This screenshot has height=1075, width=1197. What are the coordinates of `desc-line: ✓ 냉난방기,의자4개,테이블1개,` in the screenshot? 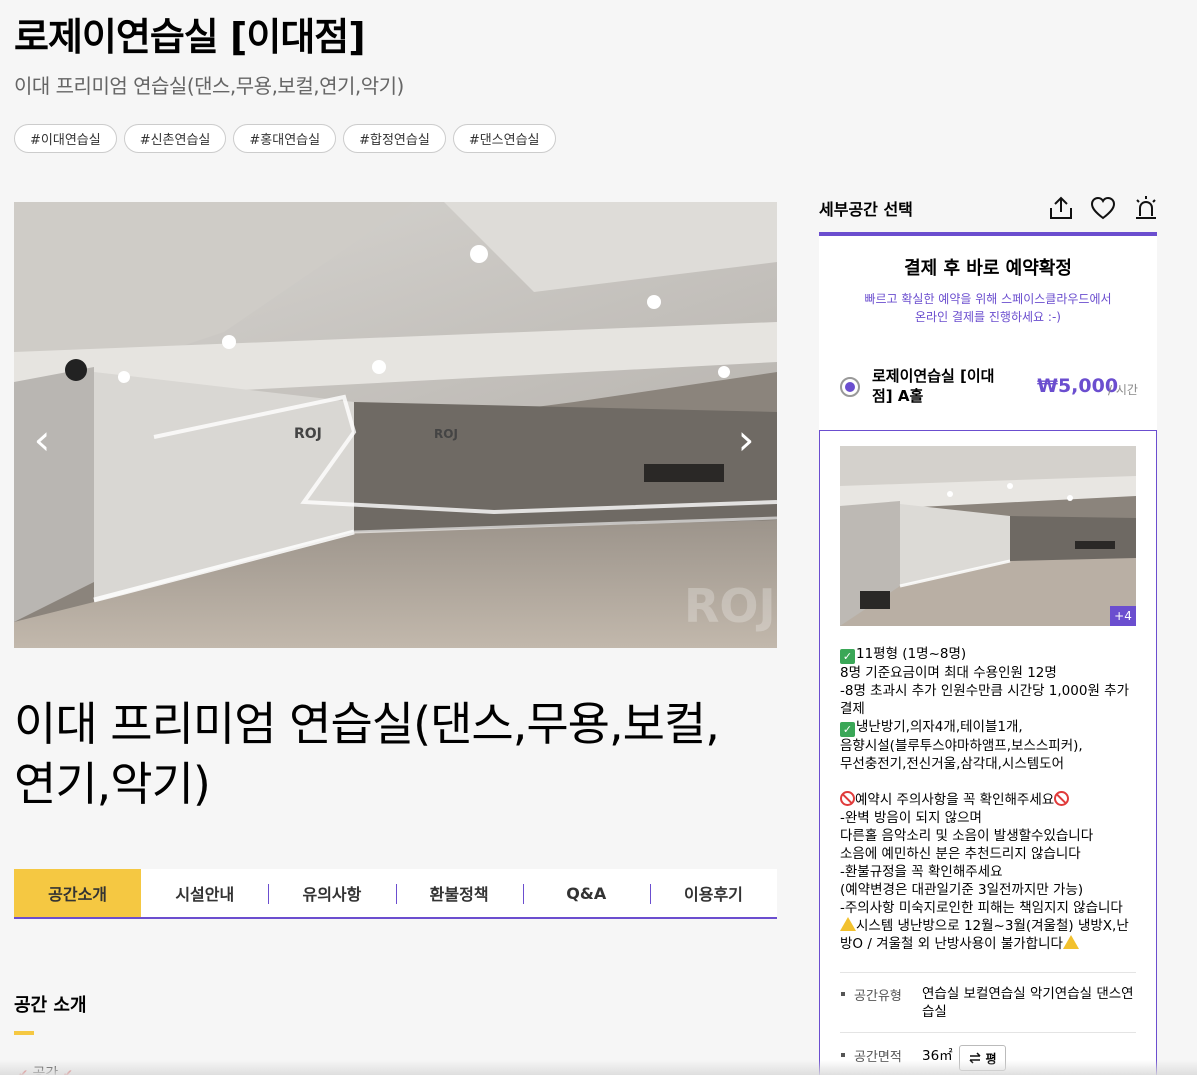 It's located at (989, 727).